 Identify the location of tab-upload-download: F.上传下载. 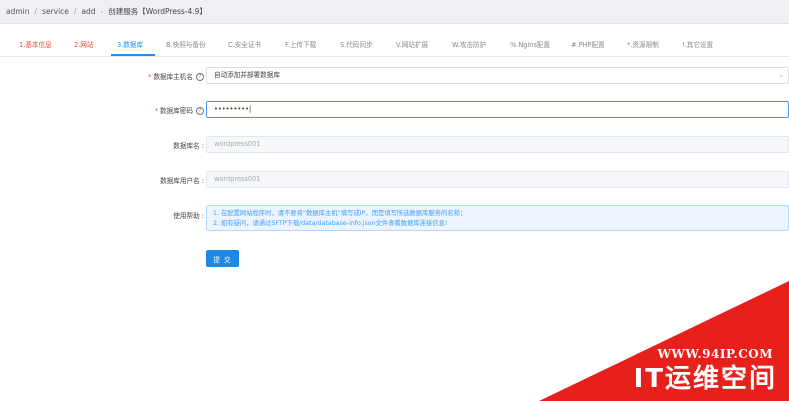
(300, 44).